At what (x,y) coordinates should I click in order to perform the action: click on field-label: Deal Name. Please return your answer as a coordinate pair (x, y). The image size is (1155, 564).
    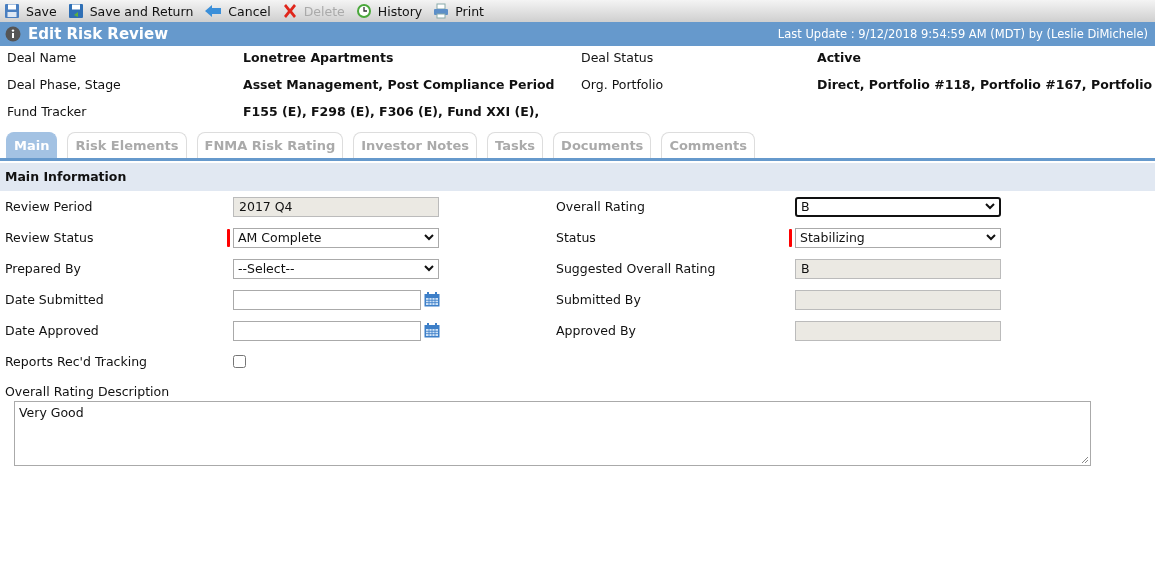
    Looking at the image, I should click on (42, 57).